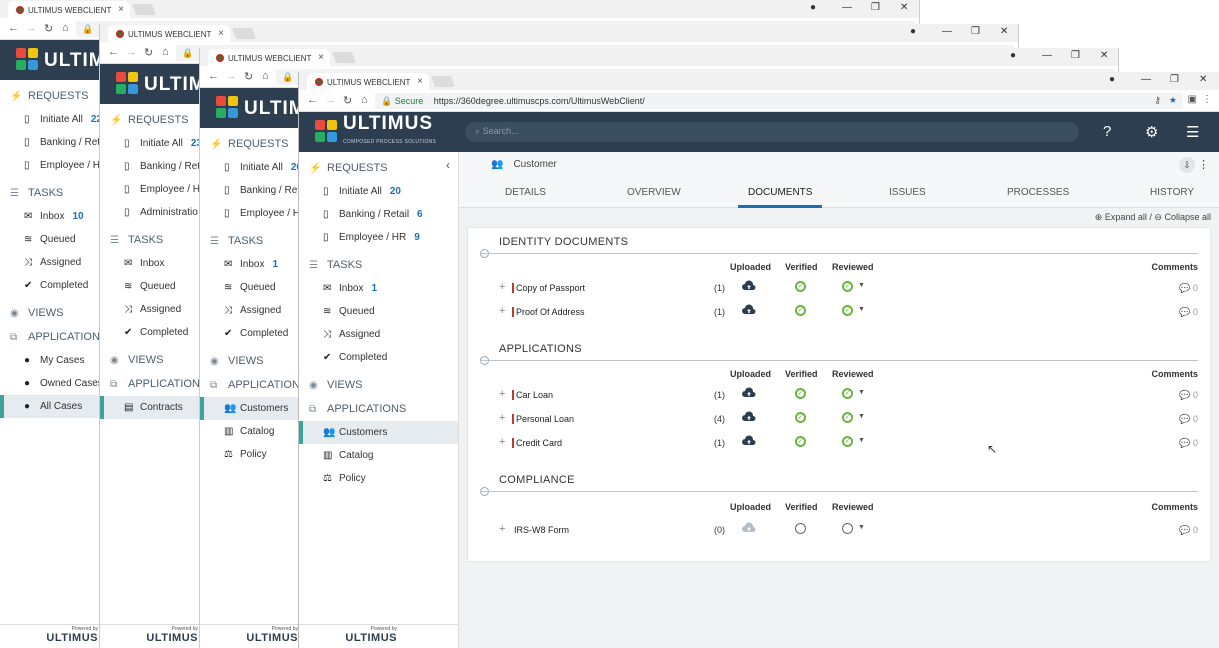 The width and height of the screenshot is (1219, 648). I want to click on document-row: + Personal Loan (4) ✓ ✓ ▼ 💬 0, so click(839, 421).